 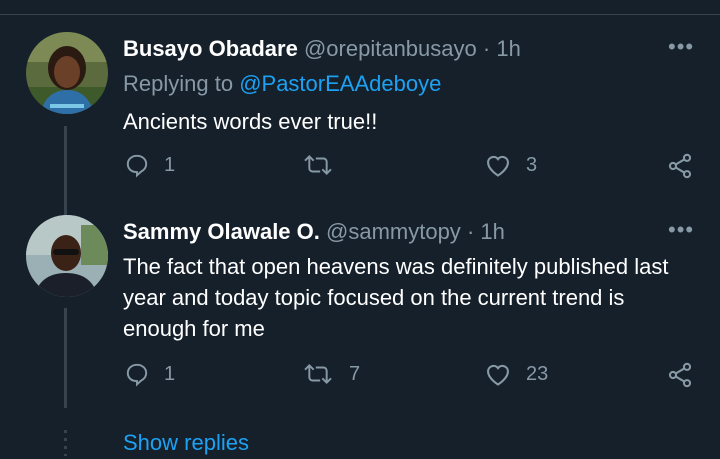 I want to click on tweet-header: Sammy Olawale O. @sammytopy · 1h, so click(x=314, y=232).